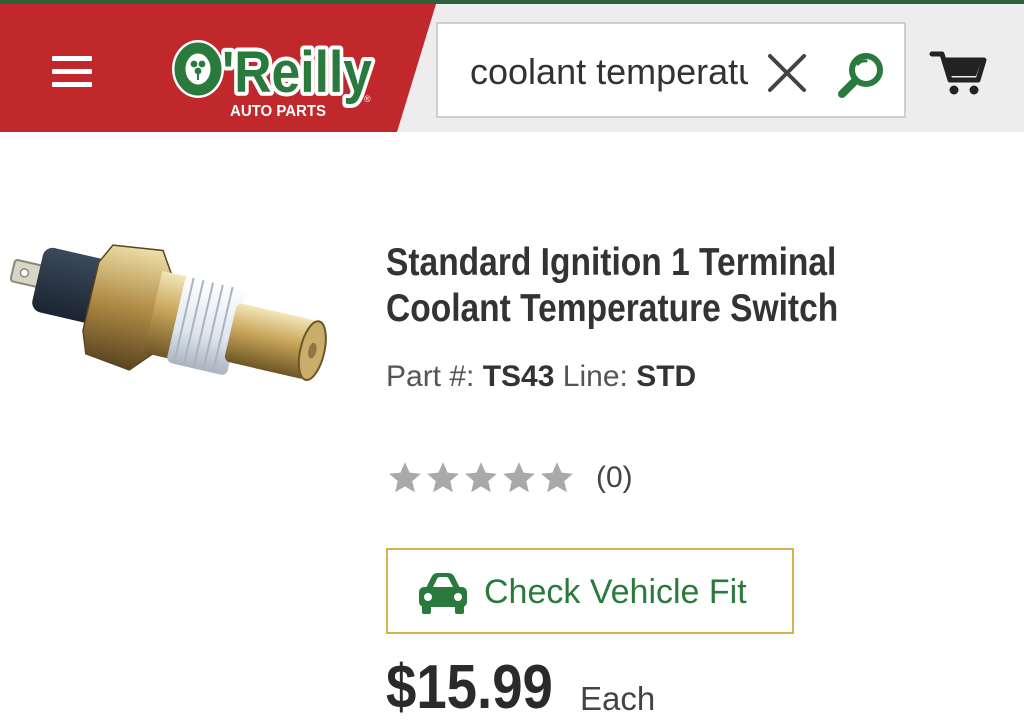 The image size is (1024, 728). I want to click on car-icon, so click(443, 593).